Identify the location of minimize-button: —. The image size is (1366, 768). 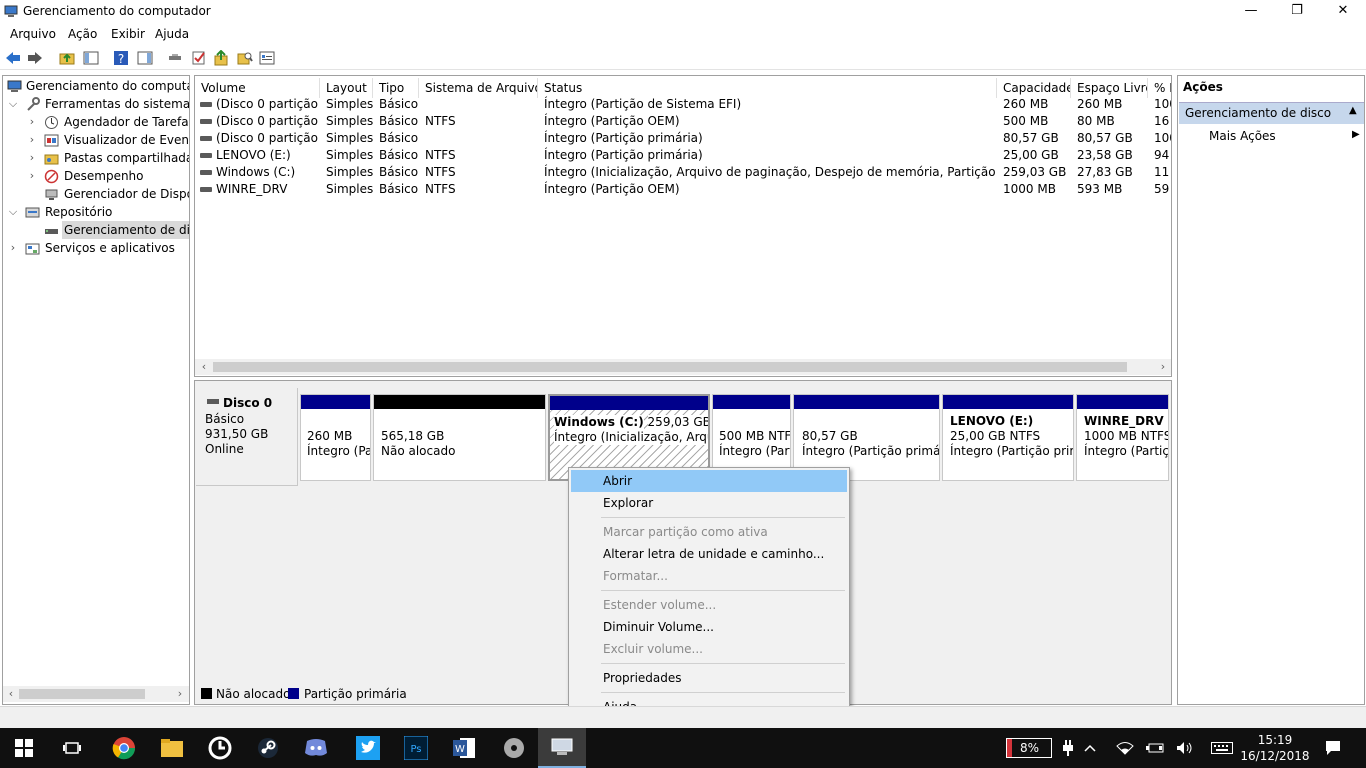
(1251, 12).